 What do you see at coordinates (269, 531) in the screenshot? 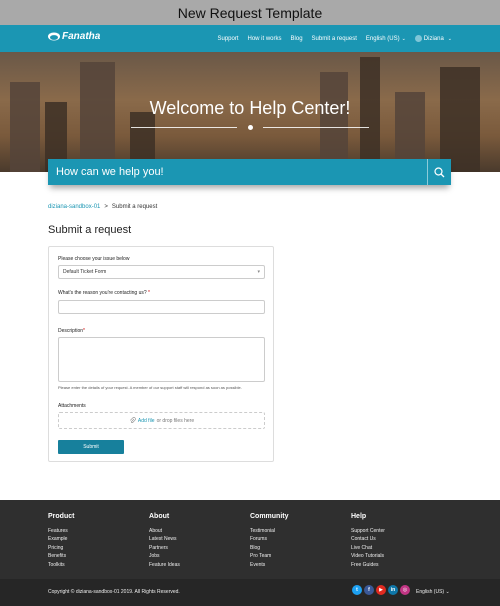
I see `footer-link: Testimonial` at bounding box center [269, 531].